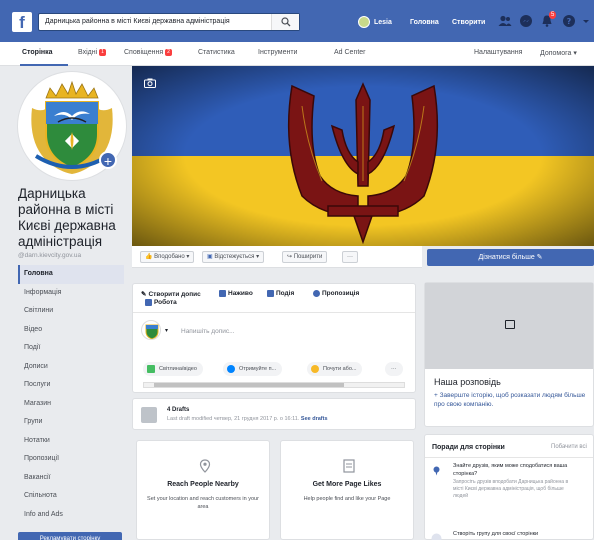 This screenshot has width=594, height=540. Describe the element at coordinates (314, 419) in the screenshot. I see `see-drafts-link: See drafts` at that location.